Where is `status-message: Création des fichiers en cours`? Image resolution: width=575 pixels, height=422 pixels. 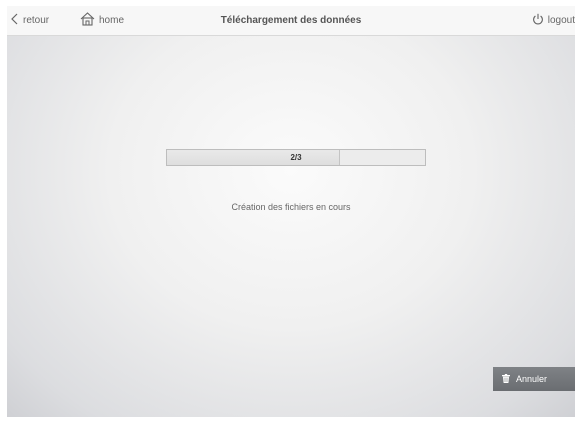 status-message: Création des fichiers en cours is located at coordinates (291, 207).